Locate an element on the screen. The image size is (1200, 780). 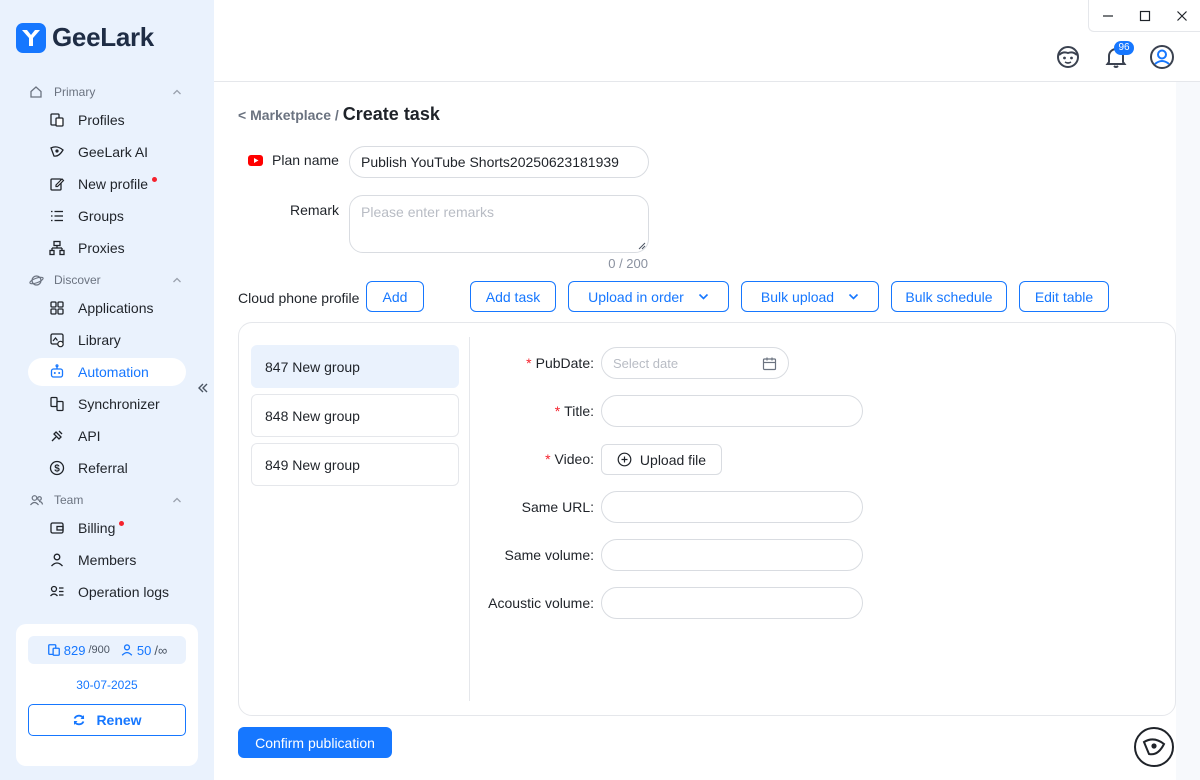
title-input is located at coordinates (732, 411).